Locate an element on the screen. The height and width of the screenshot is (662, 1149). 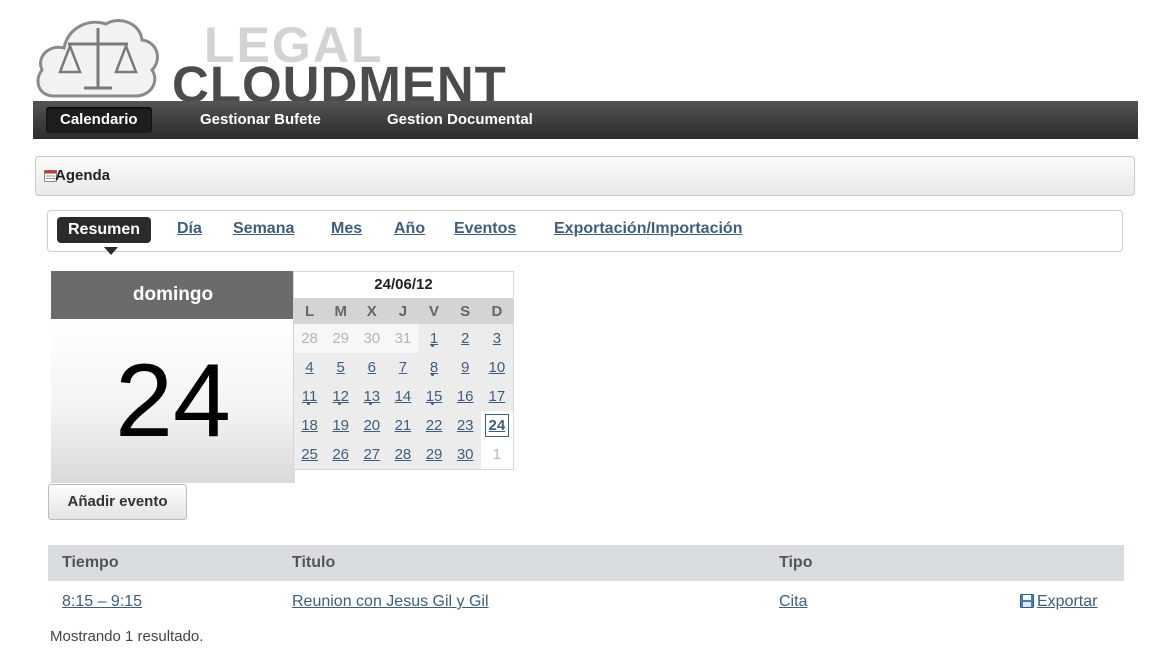
calendar-day: 17 is located at coordinates (496, 396).